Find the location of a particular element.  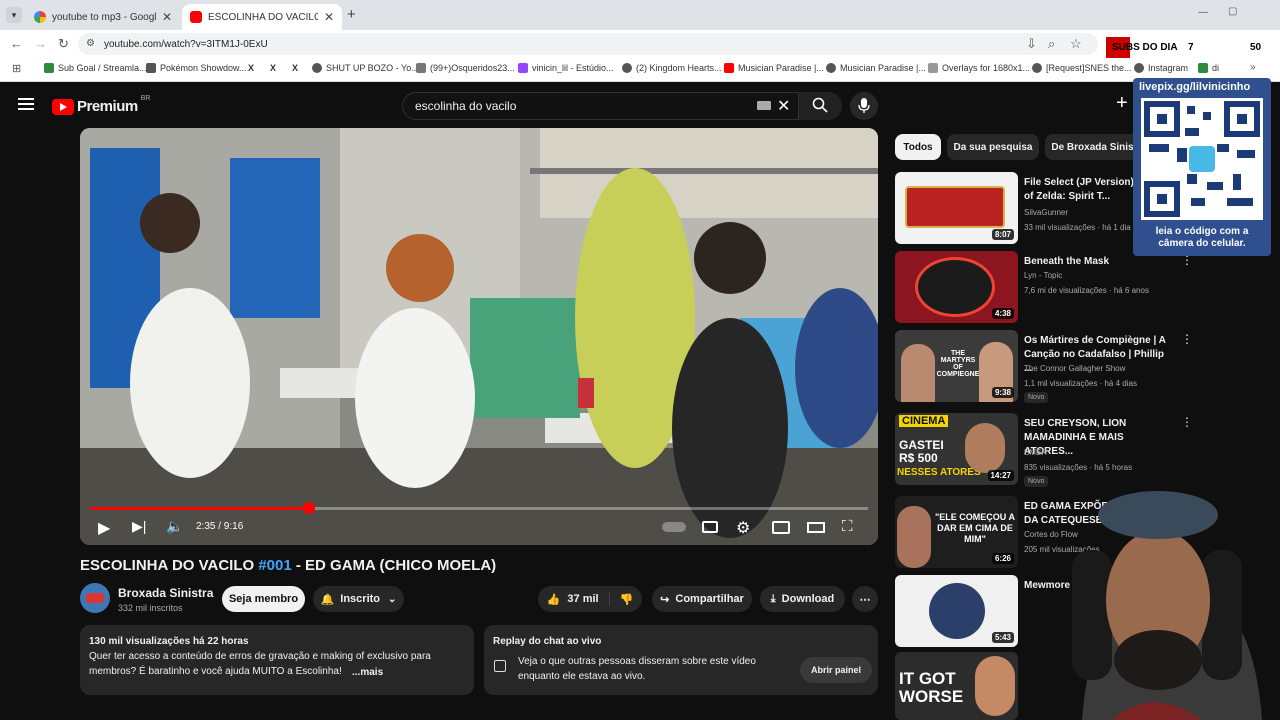

play-icon: ▶ is located at coordinates (104, 528).